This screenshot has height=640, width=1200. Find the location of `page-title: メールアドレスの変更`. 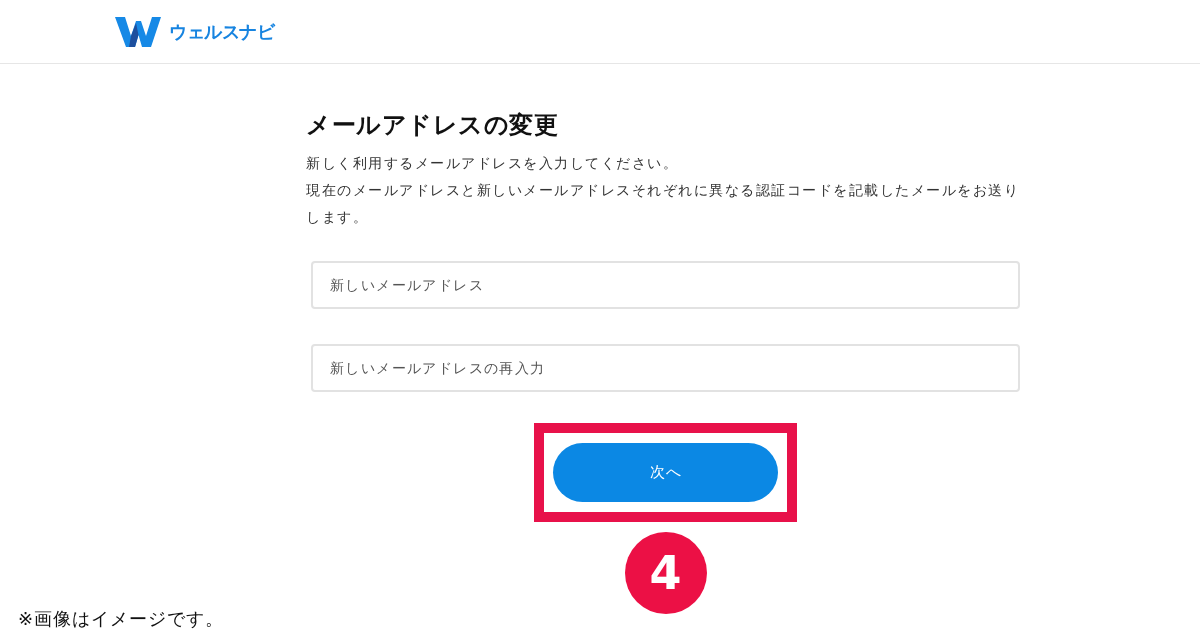

page-title: メールアドレスの変更 is located at coordinates (432, 125).